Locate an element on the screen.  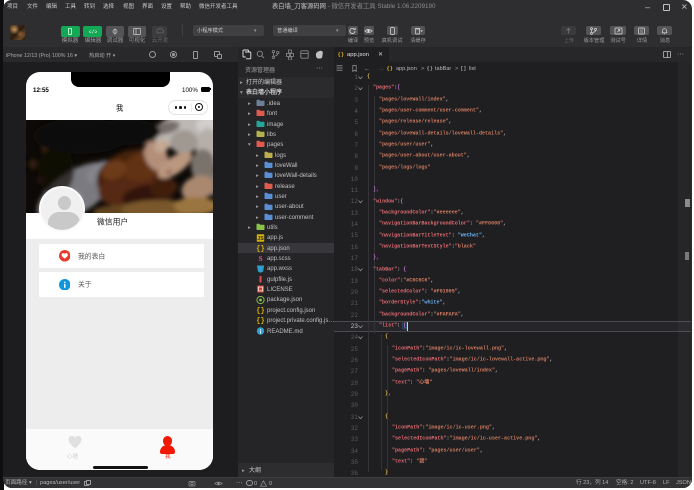
svg-text: JS is located at coordinates (260, 239).